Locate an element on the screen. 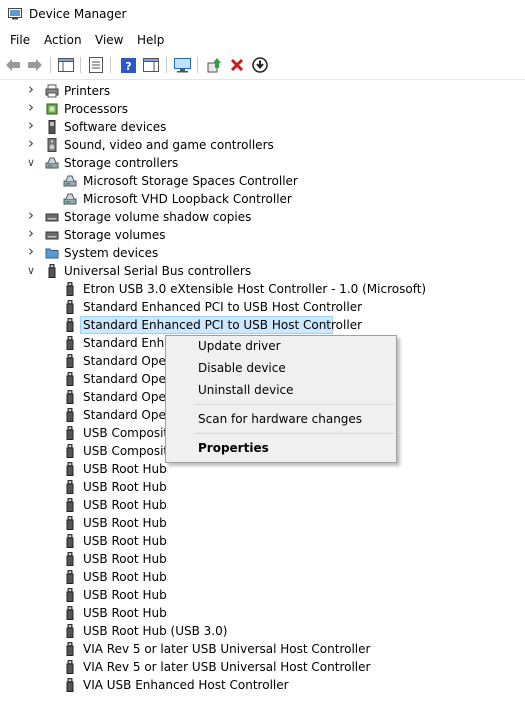 The width and height of the screenshot is (525, 713). menu-view: View is located at coordinates (109, 40).